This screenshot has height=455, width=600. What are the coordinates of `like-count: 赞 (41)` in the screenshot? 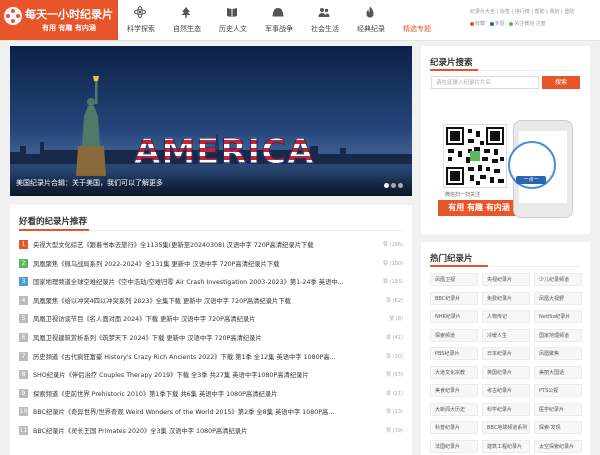 It's located at (386, 337).